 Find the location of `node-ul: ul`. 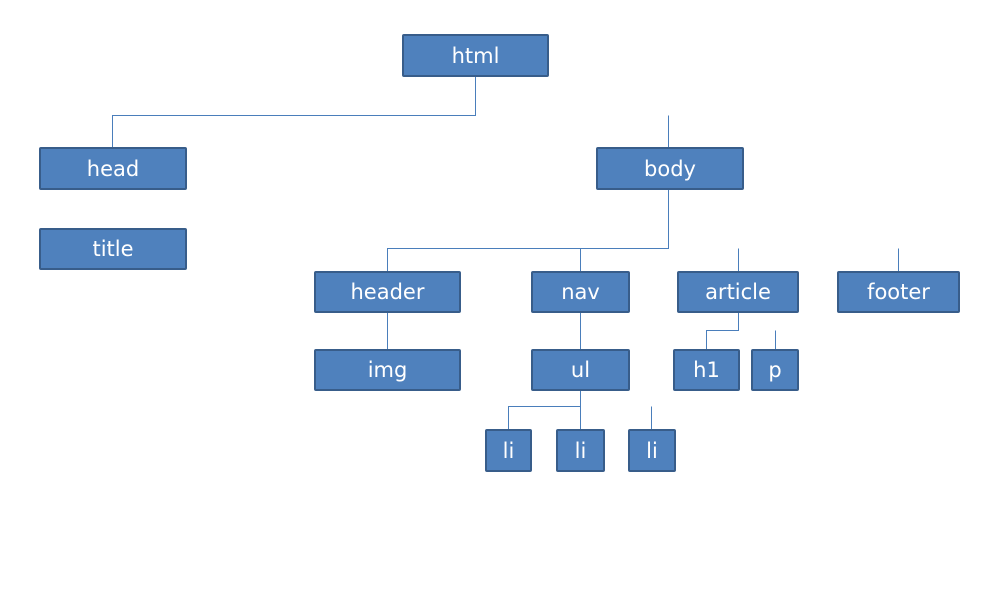

node-ul: ul is located at coordinates (580, 370).